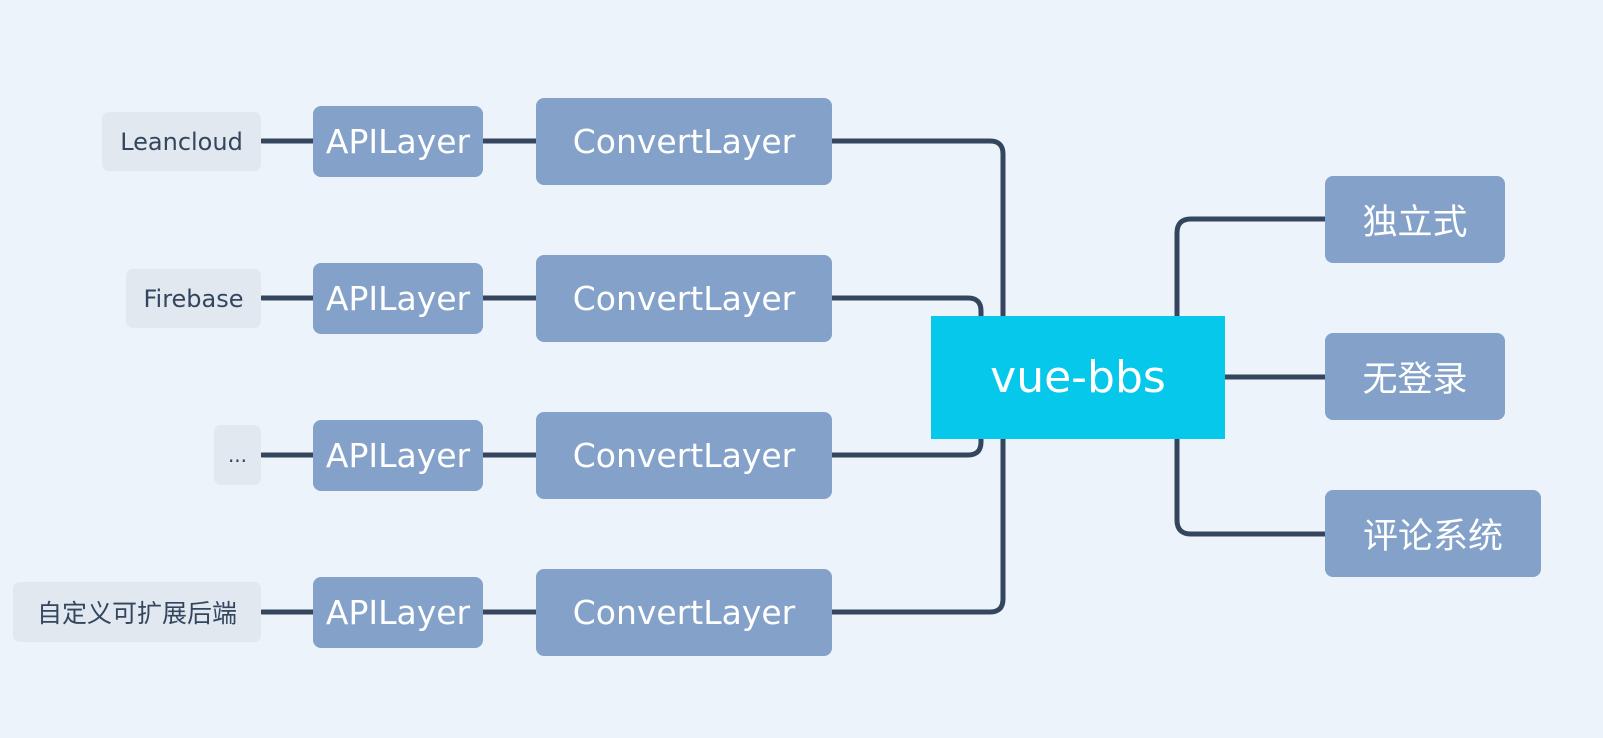 The width and height of the screenshot is (1603, 738). Describe the element at coordinates (1078, 377) in the screenshot. I see `root-node: vue-bbs` at that location.